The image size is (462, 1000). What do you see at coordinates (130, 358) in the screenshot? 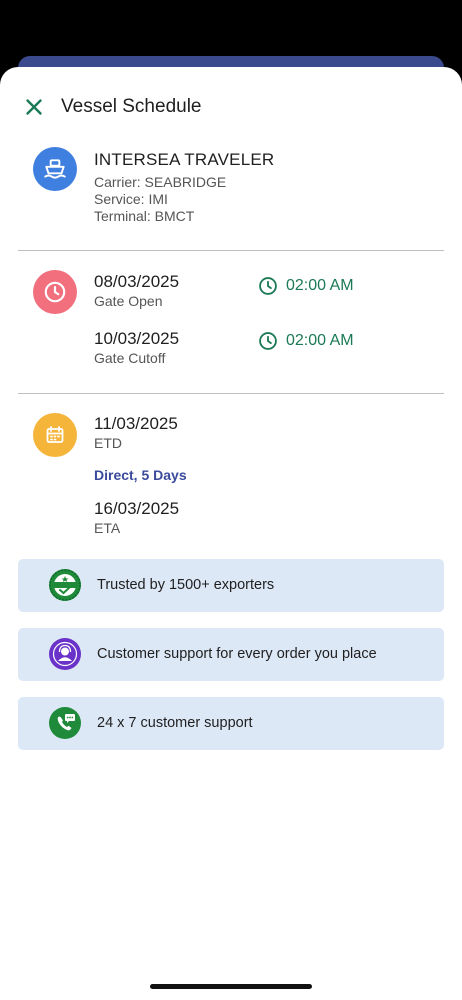
I see `gate-cutoff-label: Gate Cutoff` at bounding box center [130, 358].